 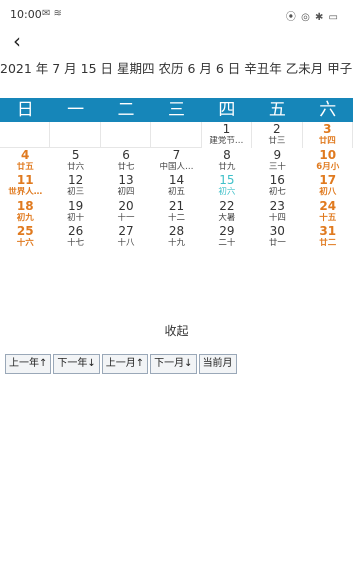 I want to click on day-number: 7, so click(x=176, y=154).